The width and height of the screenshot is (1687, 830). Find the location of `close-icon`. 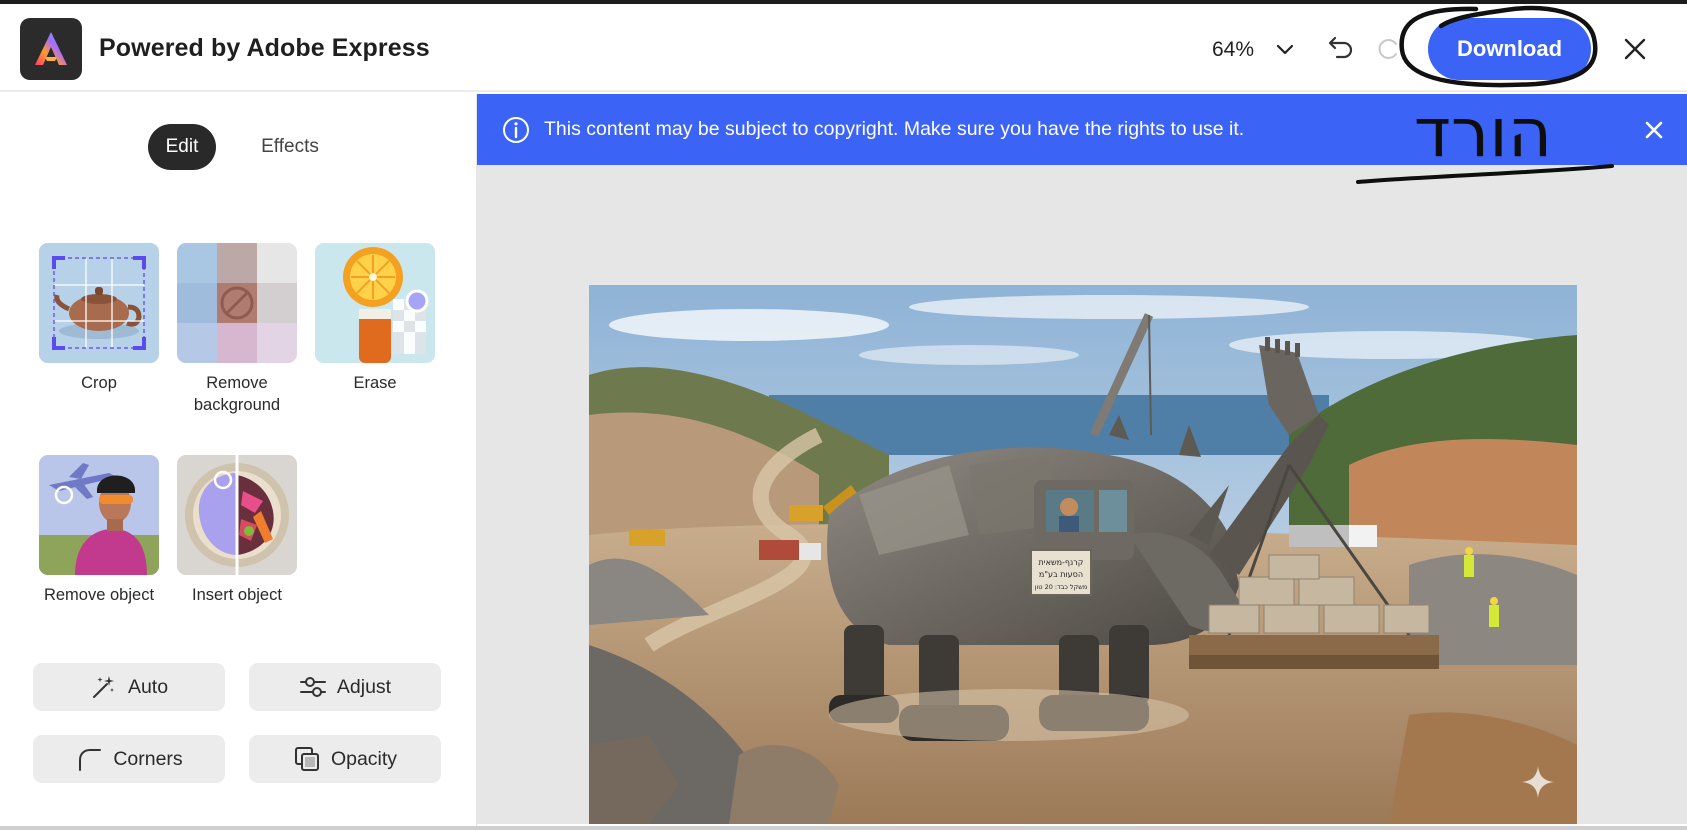

close-icon is located at coordinates (1635, 49).